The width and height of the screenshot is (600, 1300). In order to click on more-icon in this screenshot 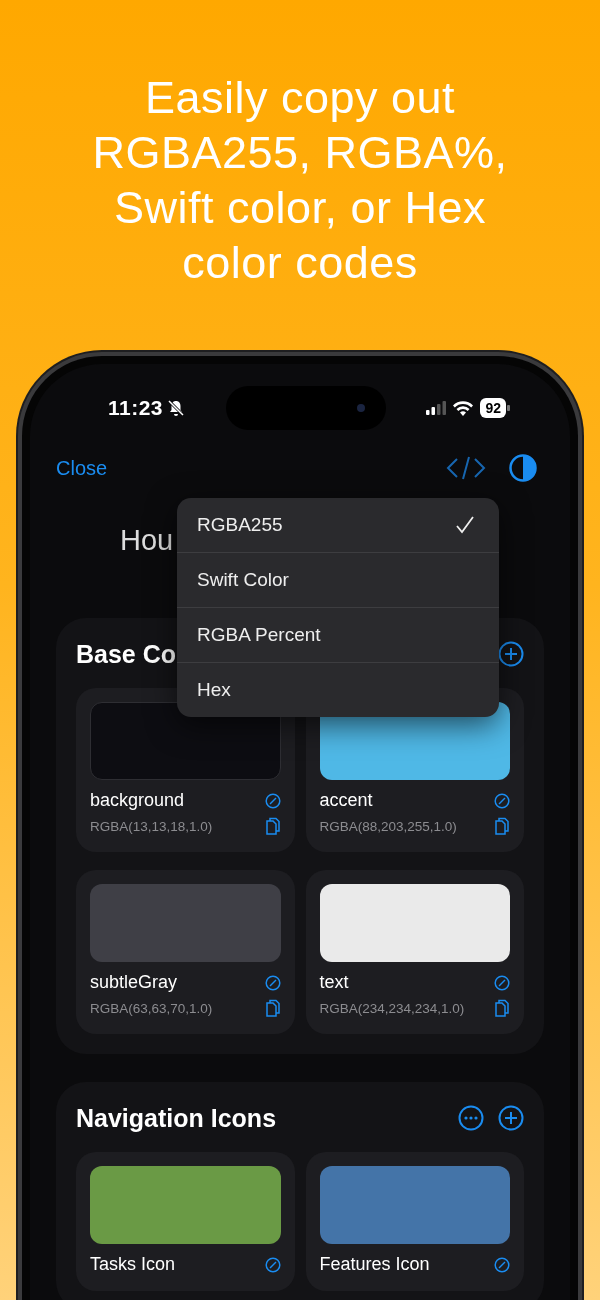, I will do `click(471, 1118)`.